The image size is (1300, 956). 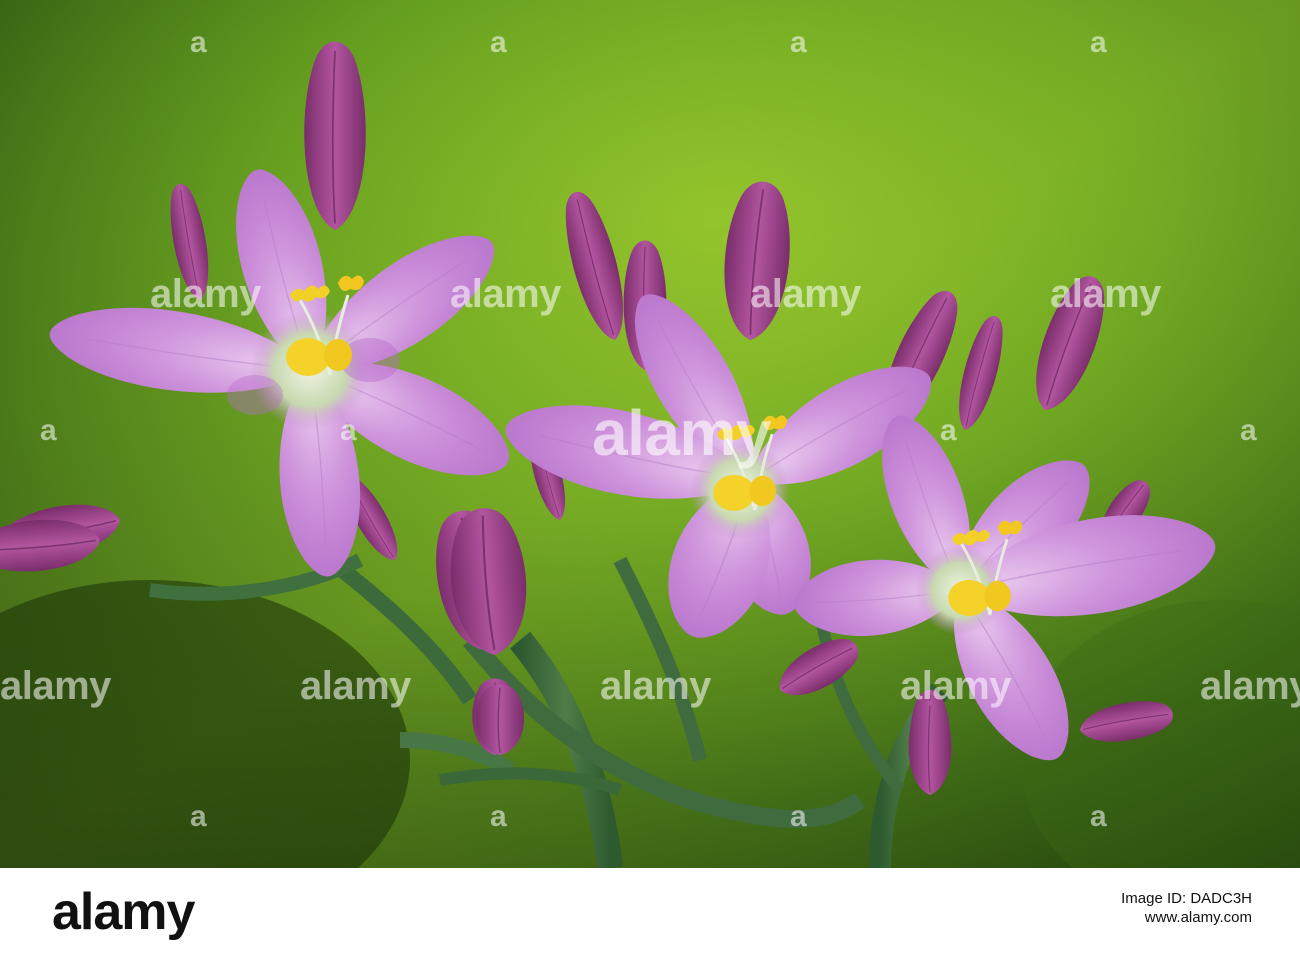 I want to click on footer-brand-logo: alamy, so click(x=123, y=912).